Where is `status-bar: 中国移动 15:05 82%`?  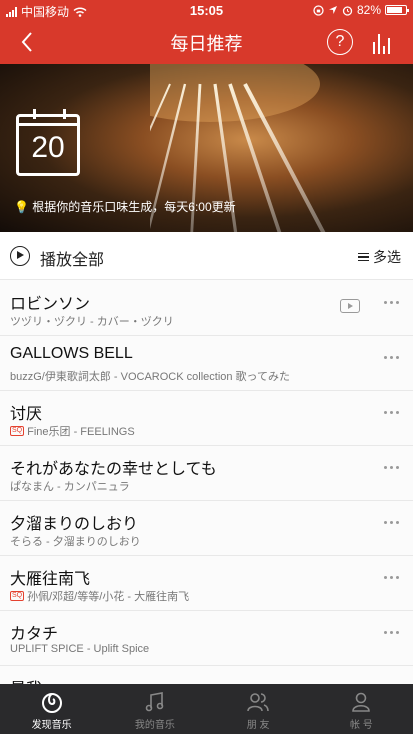
status-bar: 中国移动 15:05 82% is located at coordinates (206, 10).